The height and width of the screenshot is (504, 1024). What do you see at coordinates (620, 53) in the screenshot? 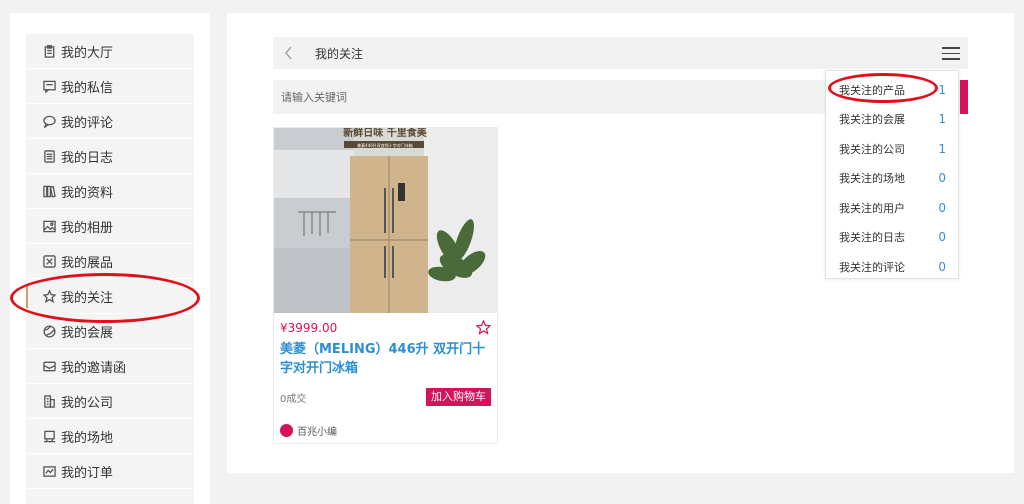
I see `header-bar: 我的关注` at bounding box center [620, 53].